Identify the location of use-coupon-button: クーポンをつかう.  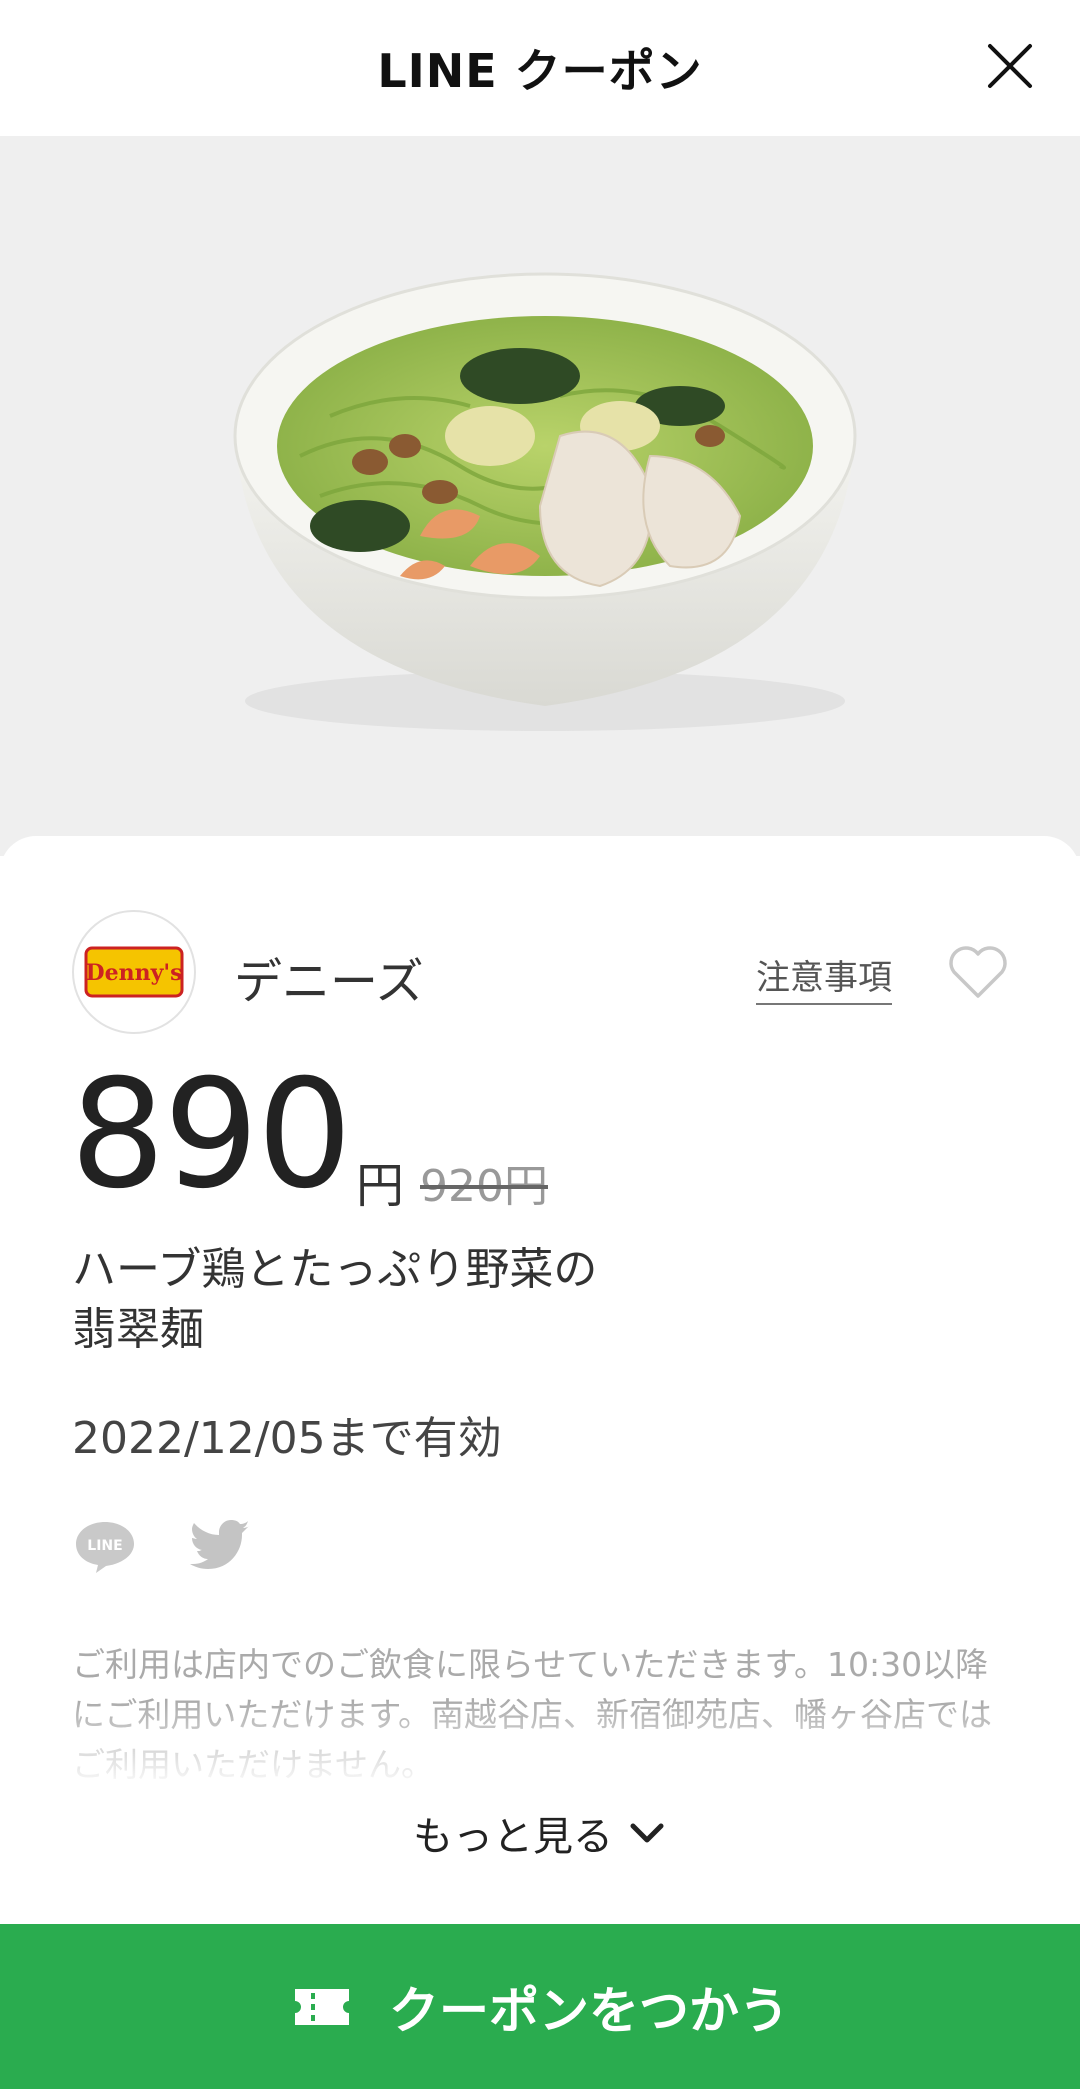
(540, 2006).